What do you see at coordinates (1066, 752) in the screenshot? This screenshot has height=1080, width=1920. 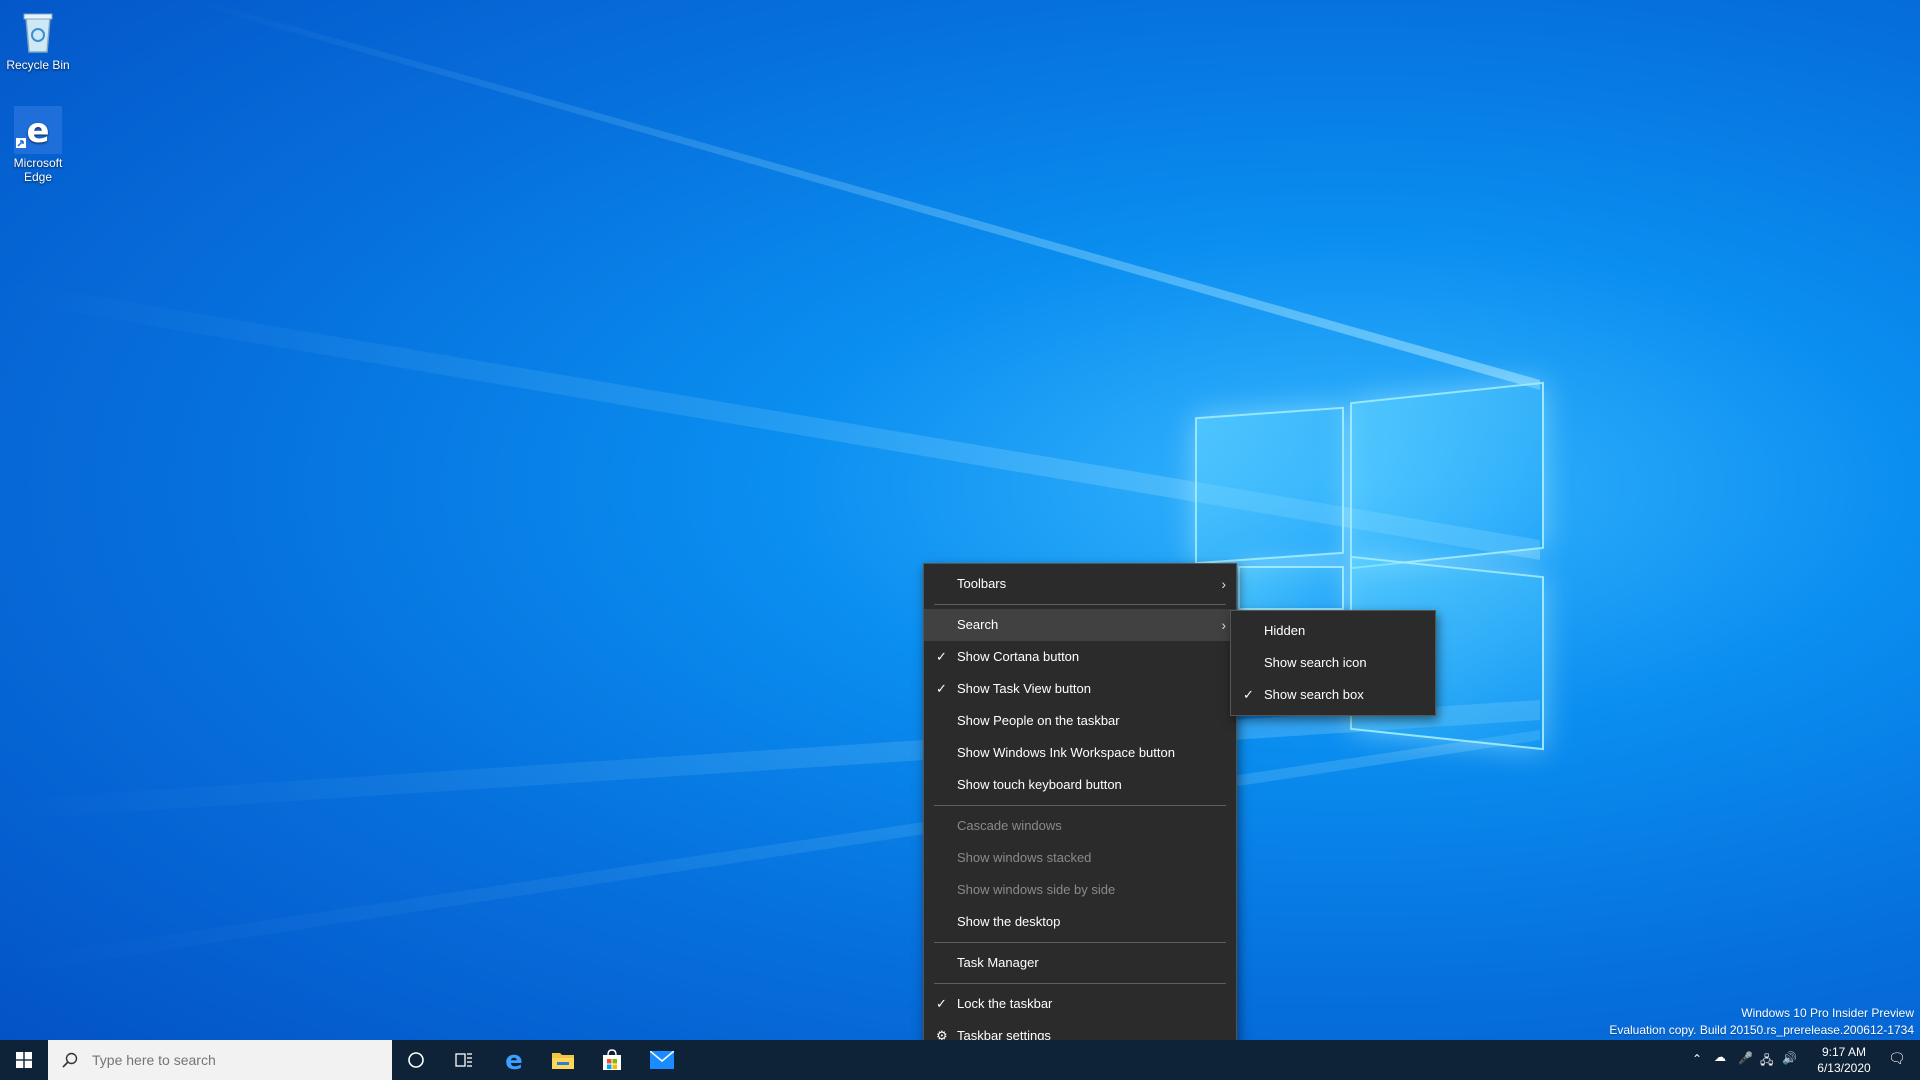 I see `show-ink-label: Show Windows Ink Workspace button` at bounding box center [1066, 752].